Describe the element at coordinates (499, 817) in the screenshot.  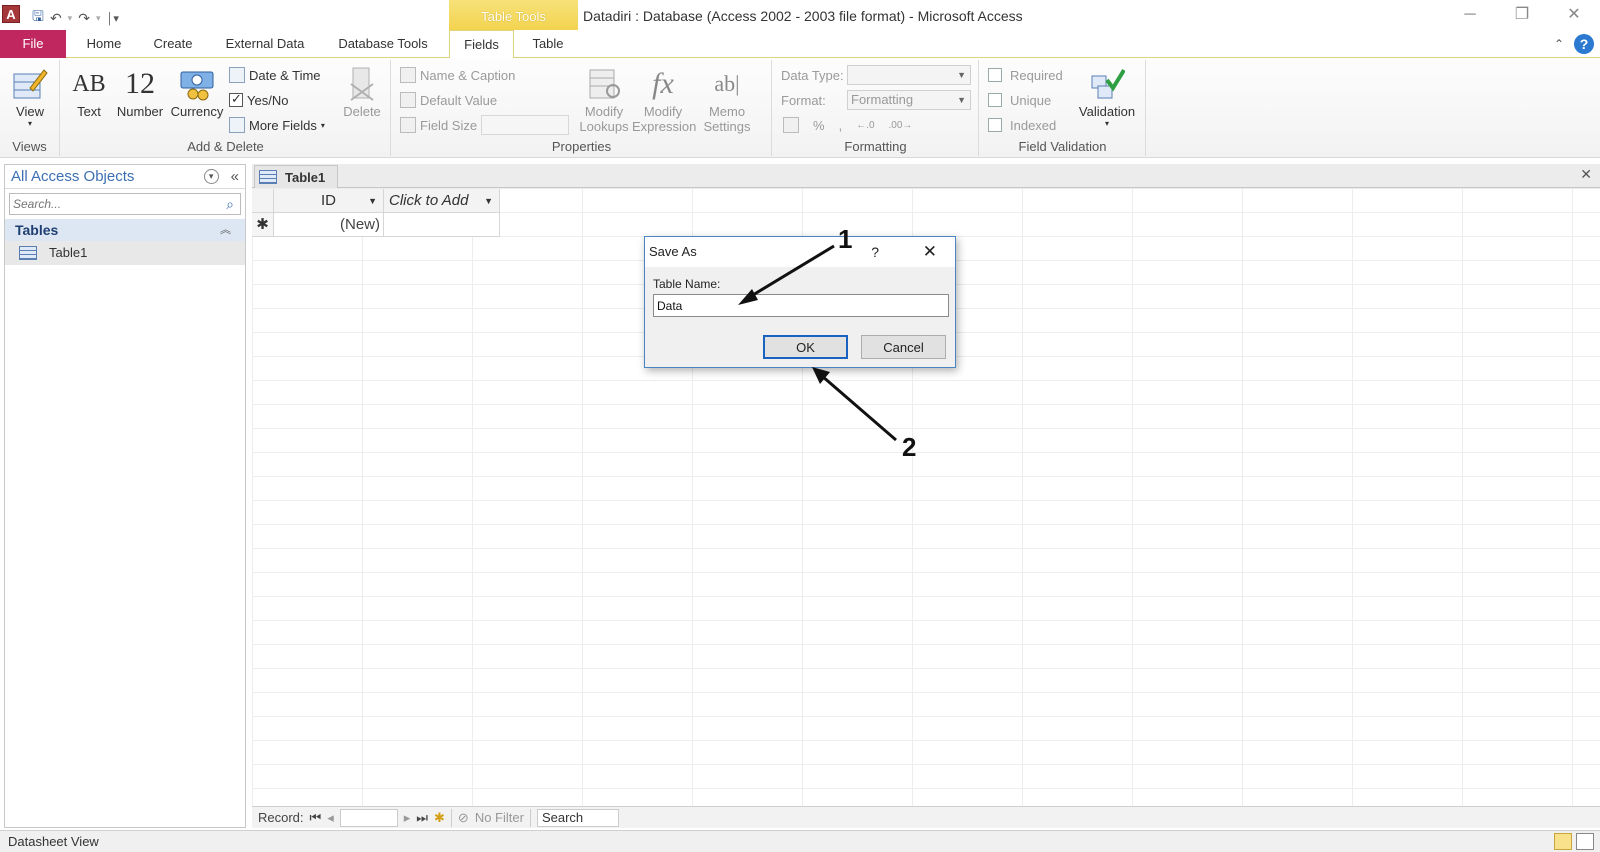
I see `no-filter-button: No Filter` at that location.